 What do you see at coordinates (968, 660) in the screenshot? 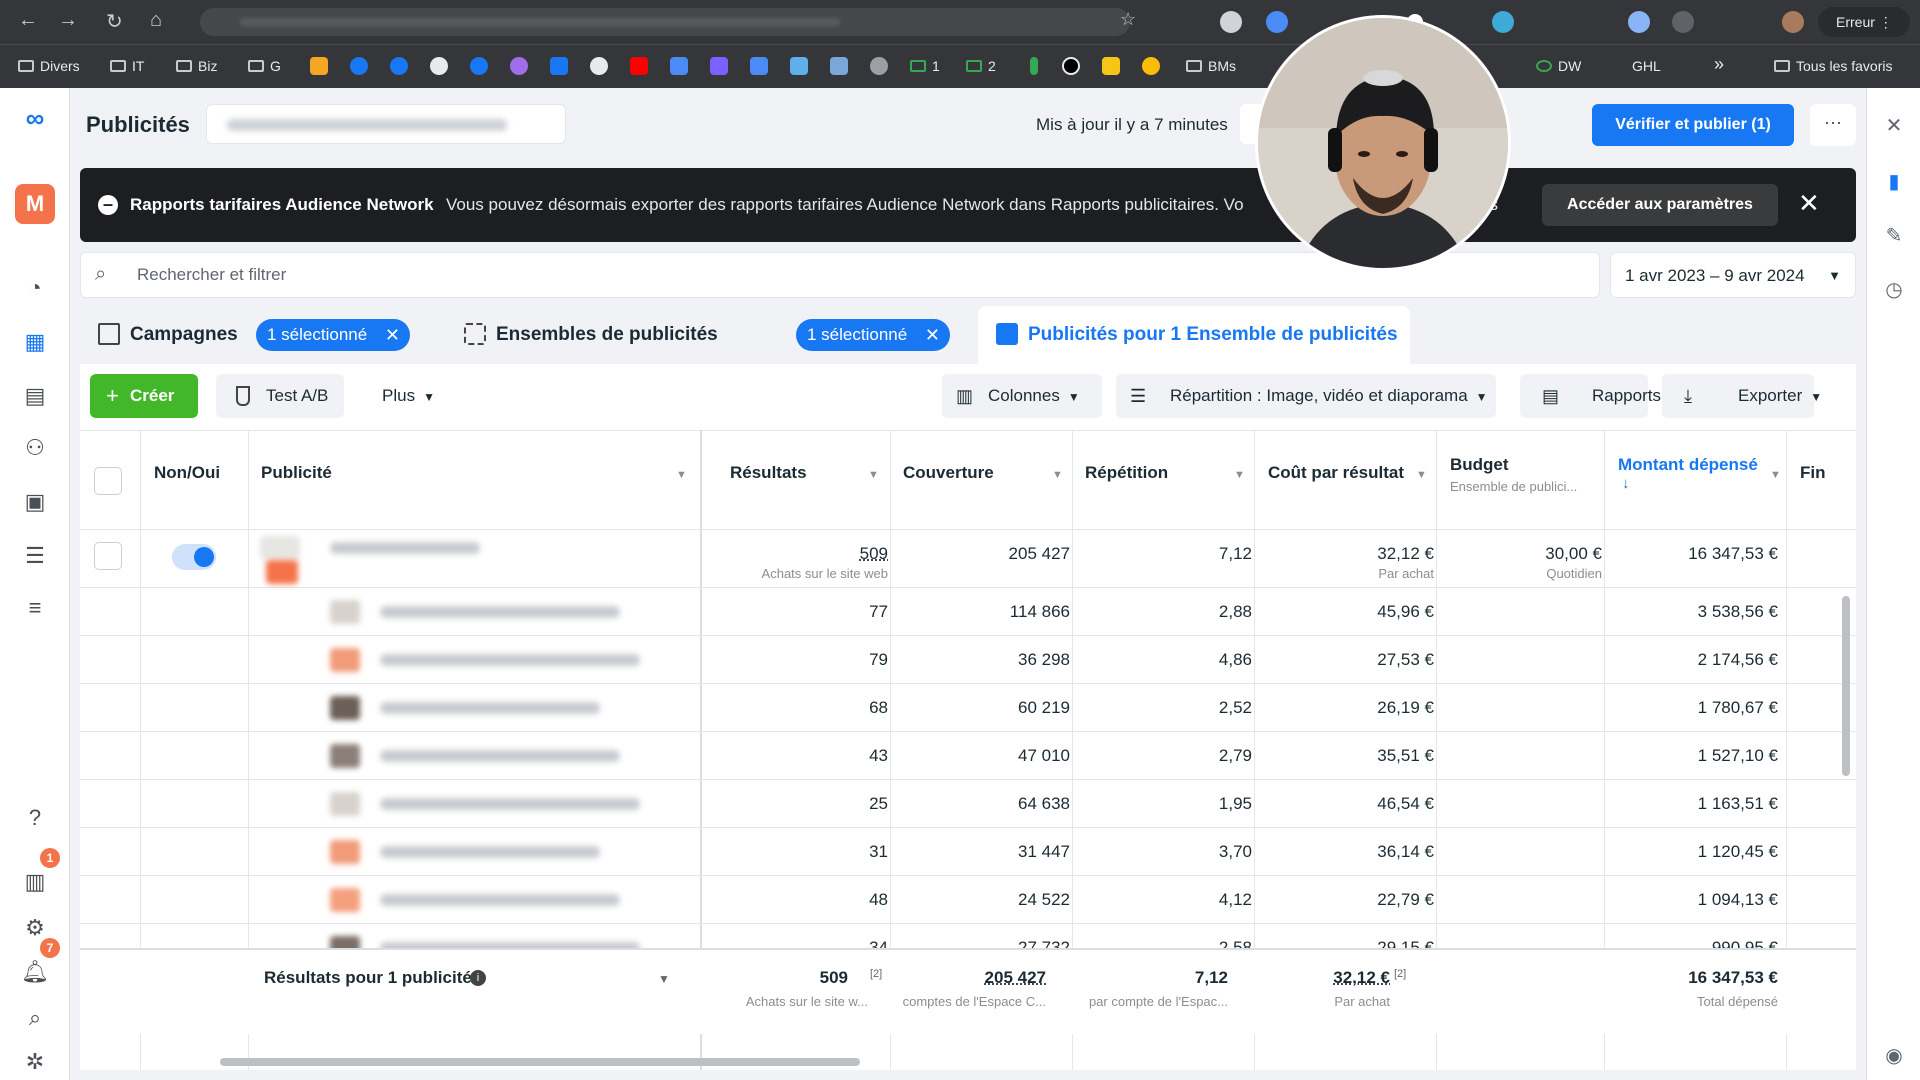
I see `table-row: 79 36 298 4,86 27,53 € 2 174,56 €` at bounding box center [968, 660].